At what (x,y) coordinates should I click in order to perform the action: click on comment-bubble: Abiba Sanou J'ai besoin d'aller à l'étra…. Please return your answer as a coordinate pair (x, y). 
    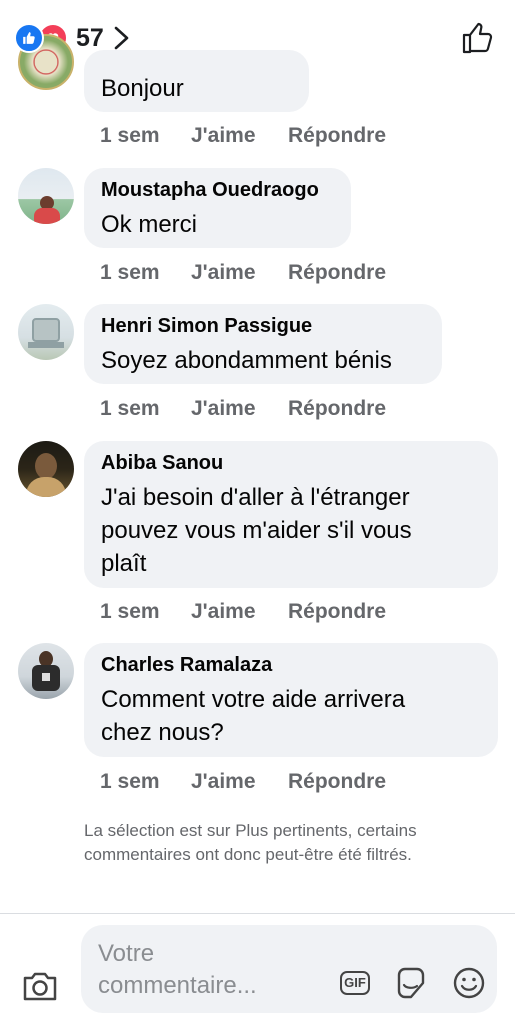
    Looking at the image, I should click on (291, 514).